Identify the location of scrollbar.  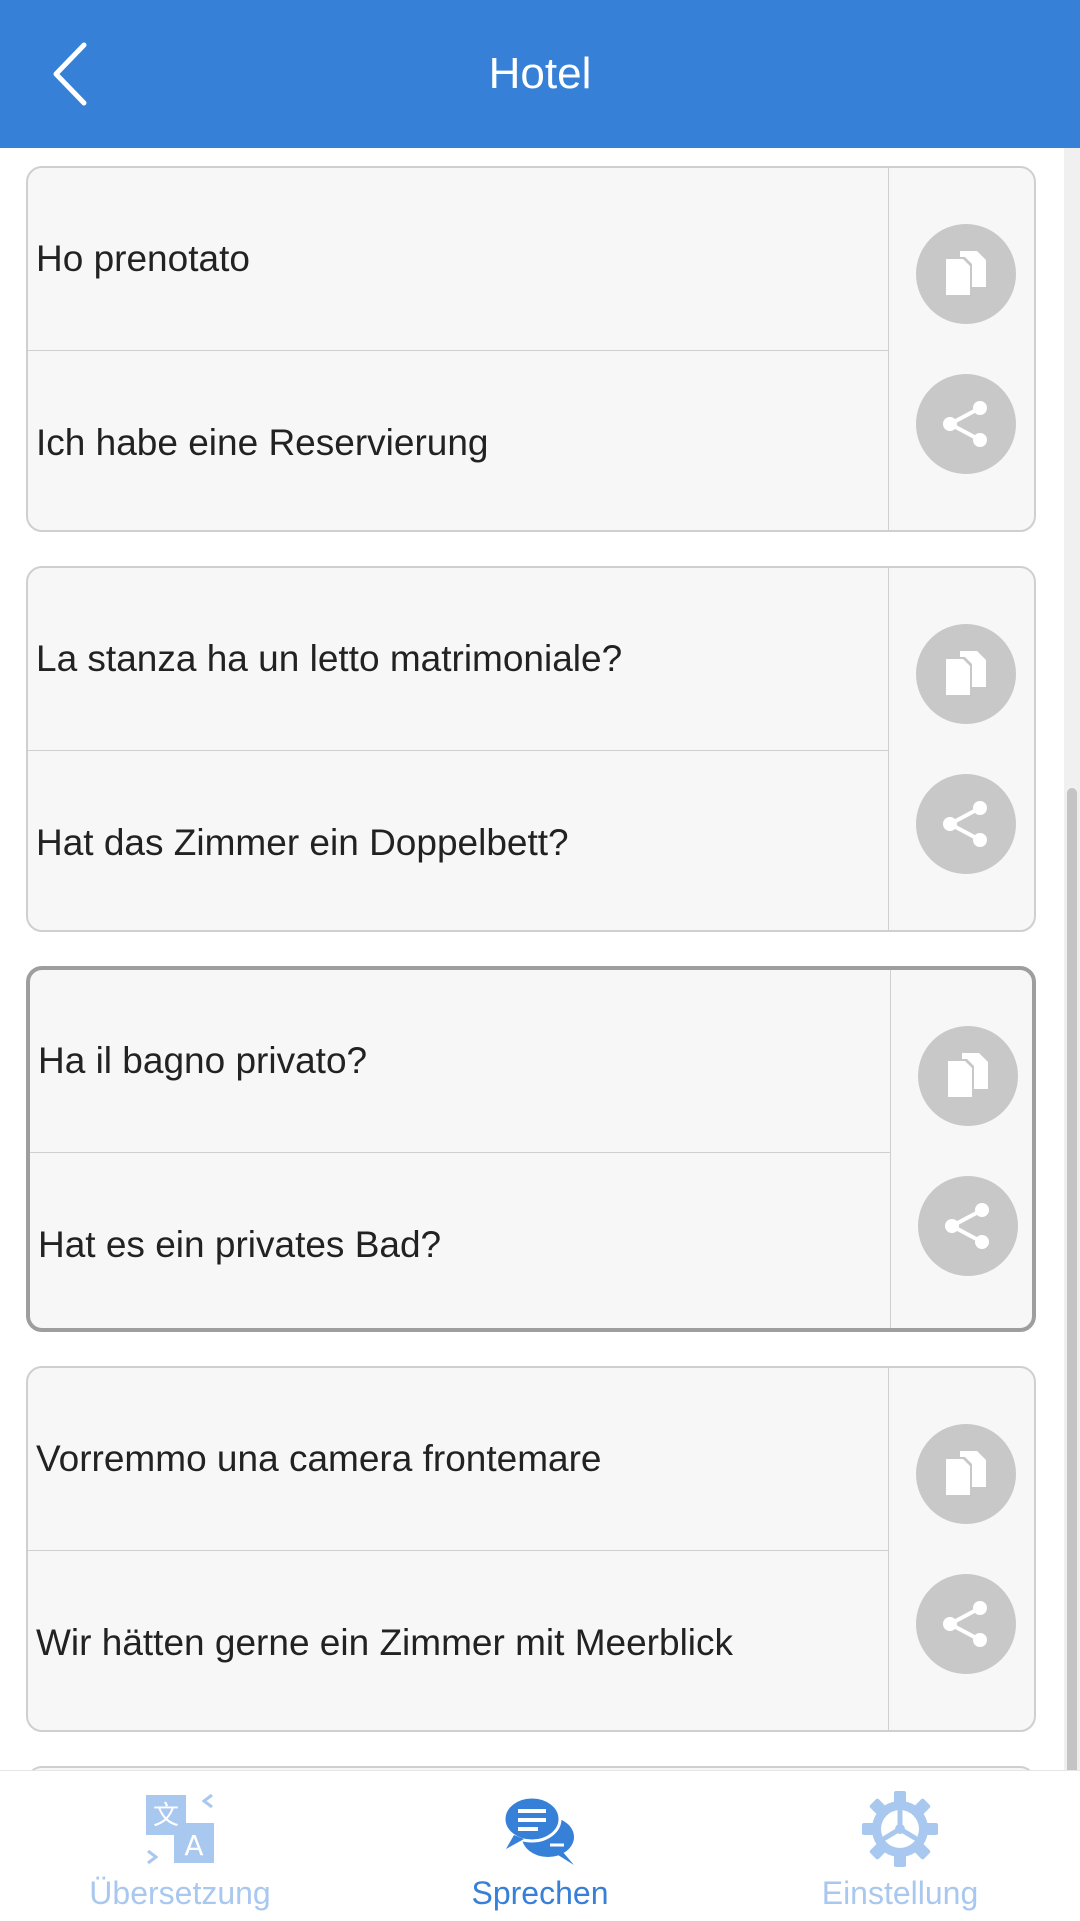
(1072, 1033).